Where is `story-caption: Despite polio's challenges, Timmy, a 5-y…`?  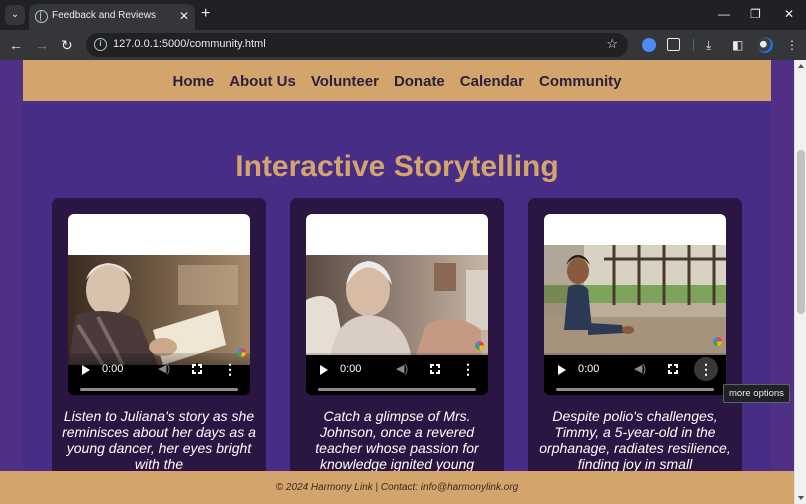
story-caption: Despite polio's challenges, Timmy, a 5-y… is located at coordinates (635, 440).